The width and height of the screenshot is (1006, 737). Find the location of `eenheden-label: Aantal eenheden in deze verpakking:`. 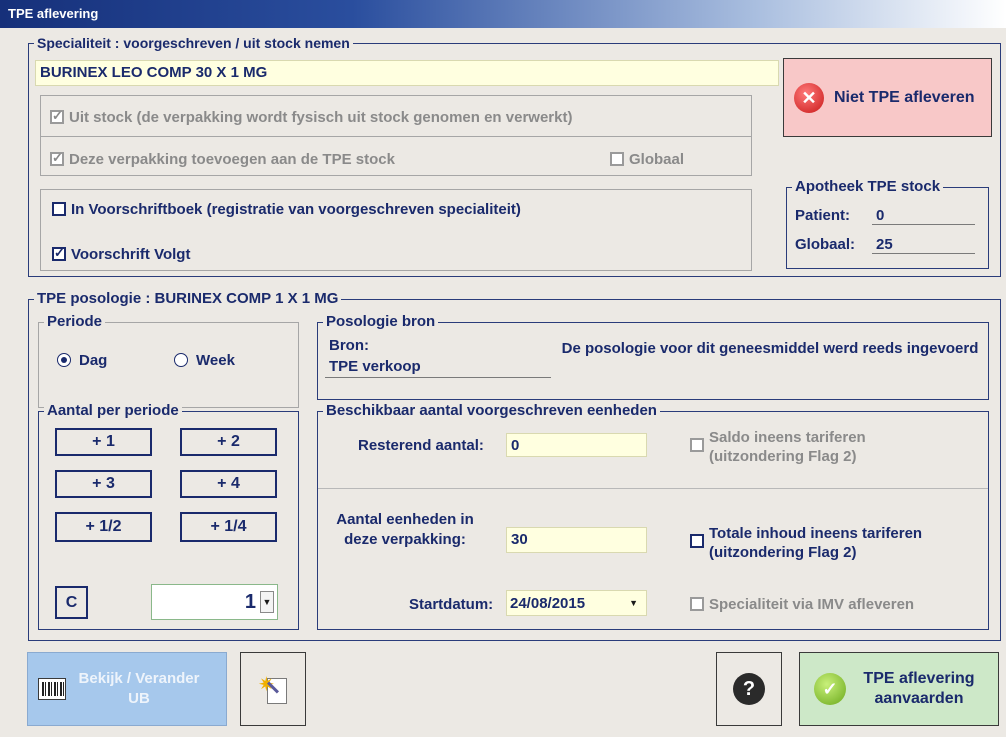

eenheden-label: Aantal eenheden in deze verpakking: is located at coordinates (405, 529).